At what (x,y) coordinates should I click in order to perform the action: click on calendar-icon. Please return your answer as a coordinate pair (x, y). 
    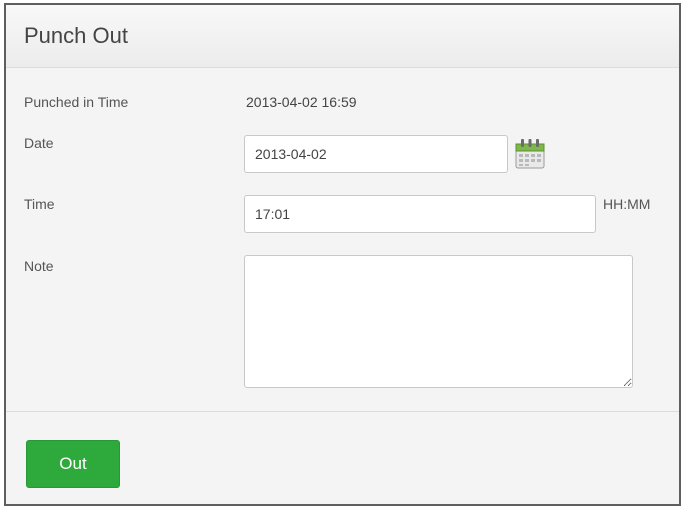
    Looking at the image, I should click on (530, 153).